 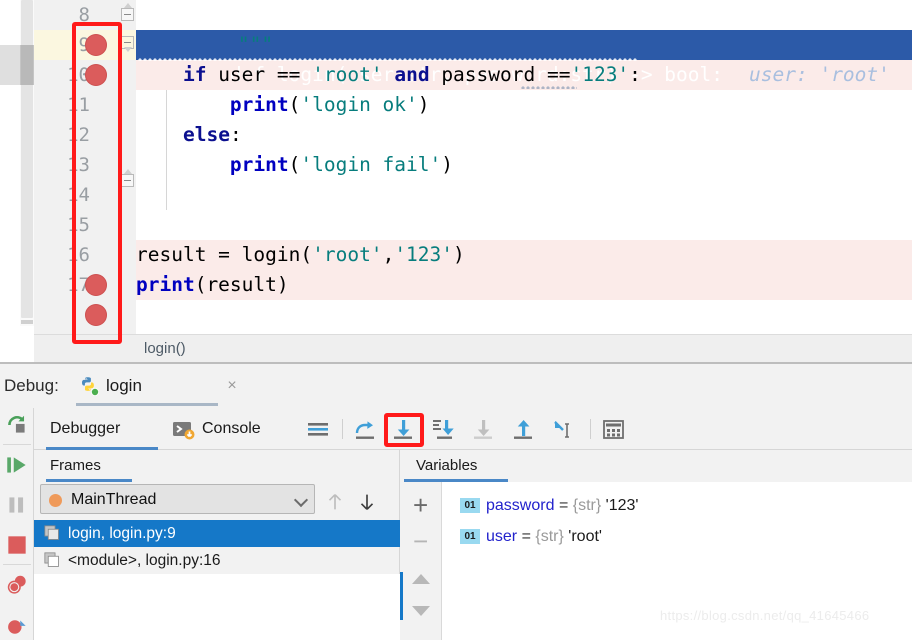 What do you see at coordinates (232, 386) in the screenshot?
I see `close-icon: ×` at bounding box center [232, 386].